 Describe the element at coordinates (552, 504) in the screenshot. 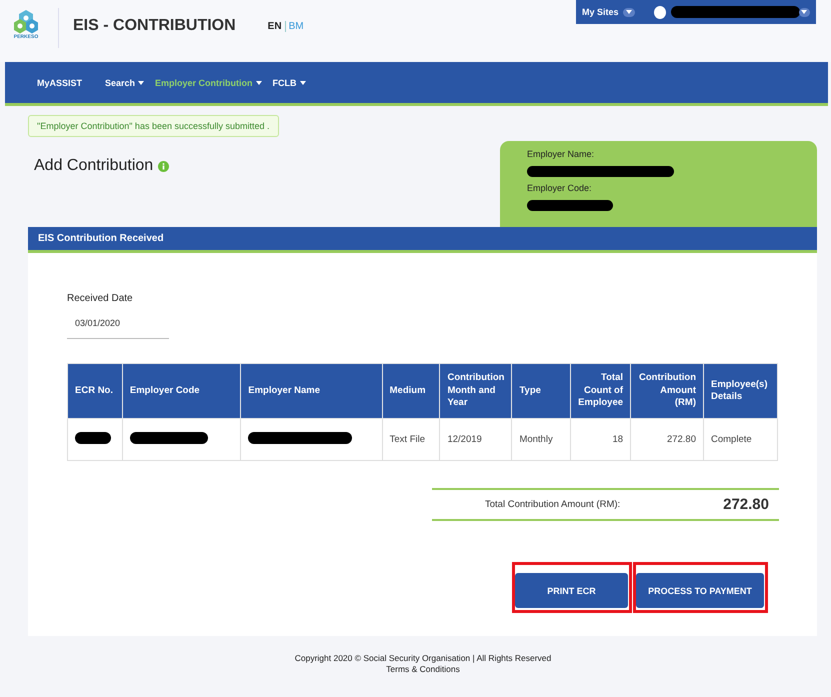

I see `total-label: Total Contribution Amount (RM):` at that location.